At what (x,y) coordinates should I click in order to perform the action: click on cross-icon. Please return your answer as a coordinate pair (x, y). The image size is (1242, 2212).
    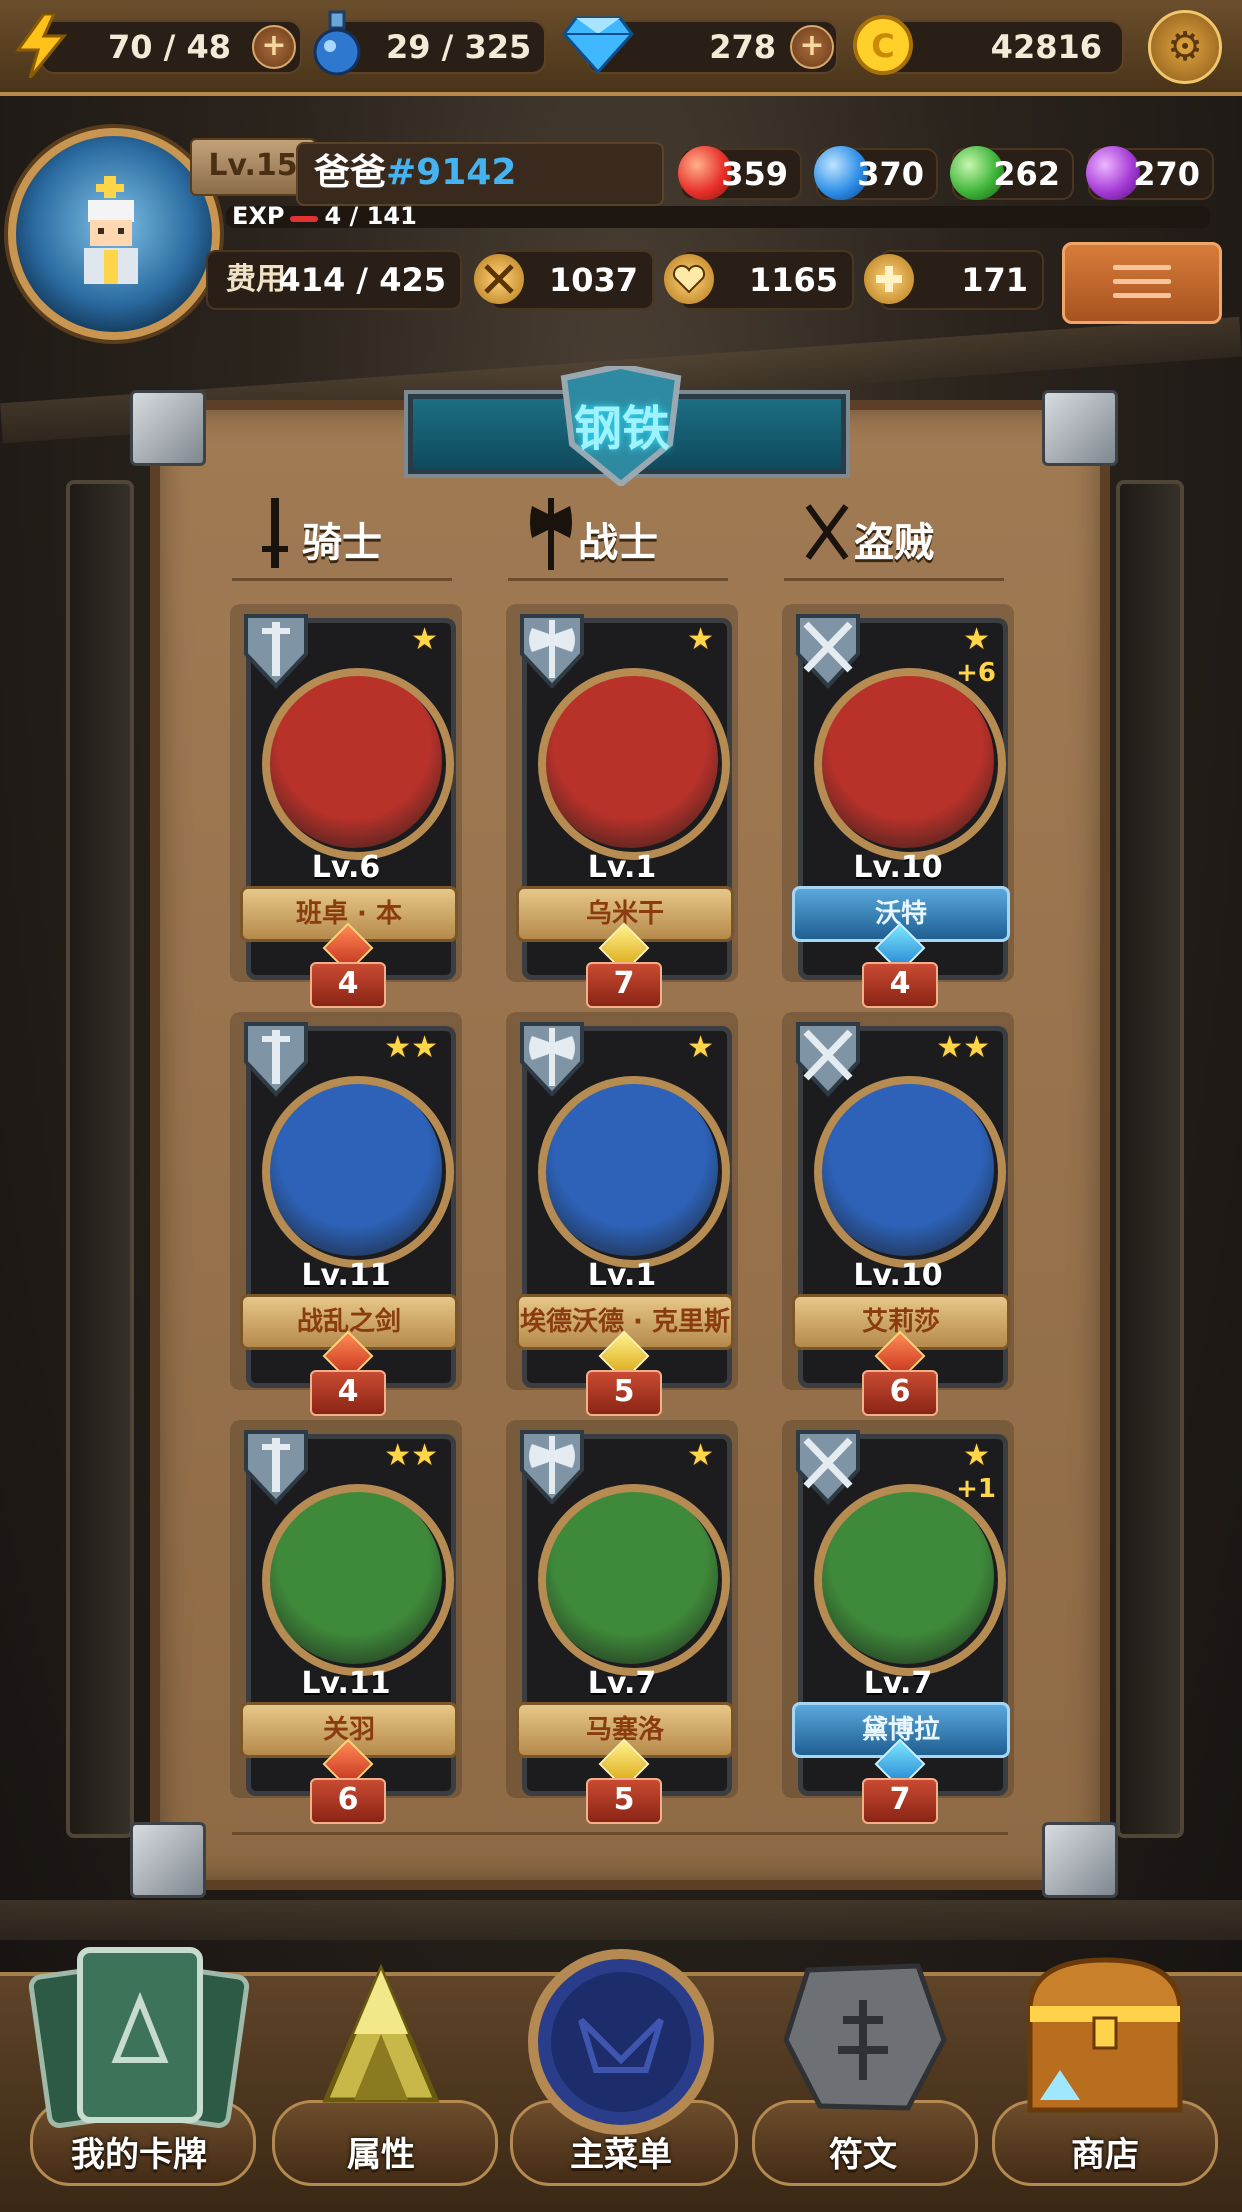
    Looking at the image, I should click on (889, 279).